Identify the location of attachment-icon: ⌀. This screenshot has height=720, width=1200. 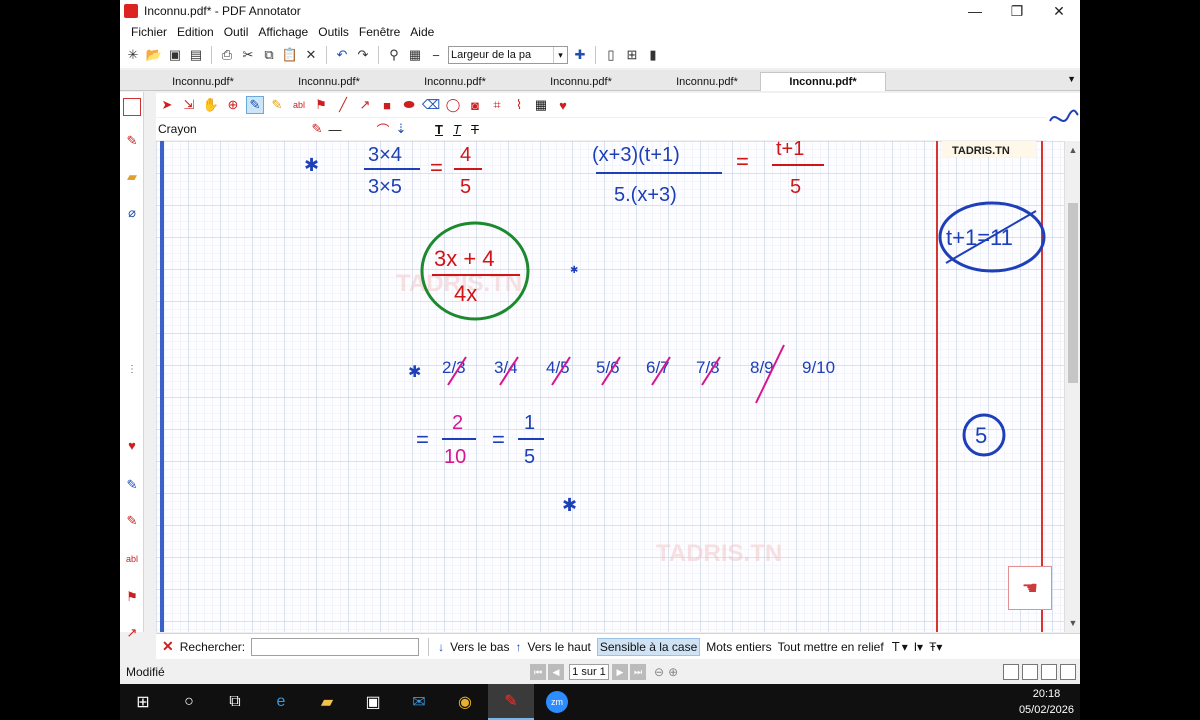
(132, 213).